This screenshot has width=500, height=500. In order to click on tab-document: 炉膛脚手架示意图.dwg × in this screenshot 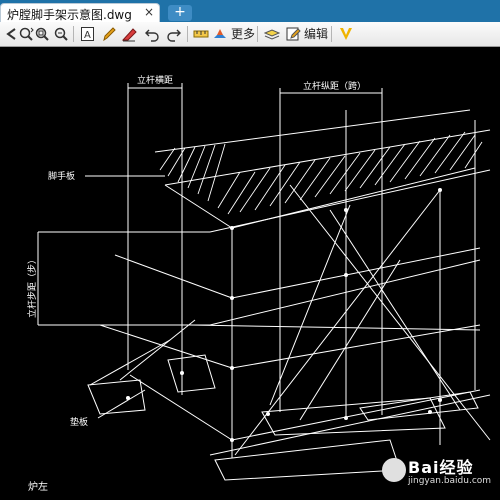, I will do `click(80, 12)`.